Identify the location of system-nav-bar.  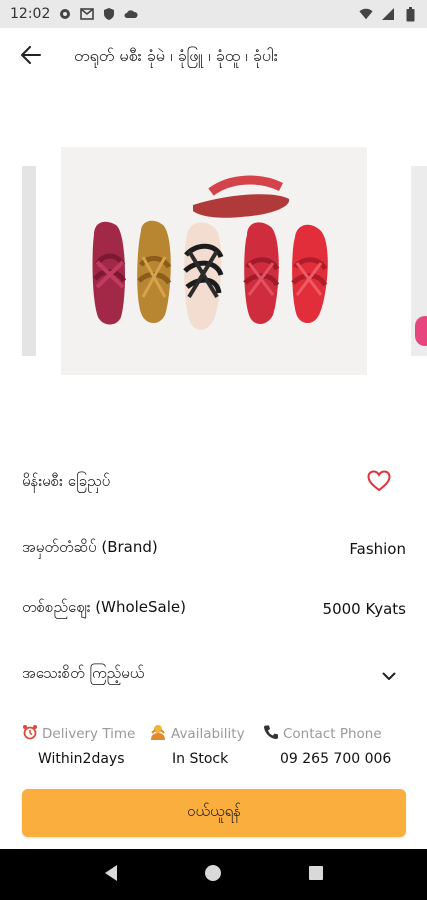
(213, 874).